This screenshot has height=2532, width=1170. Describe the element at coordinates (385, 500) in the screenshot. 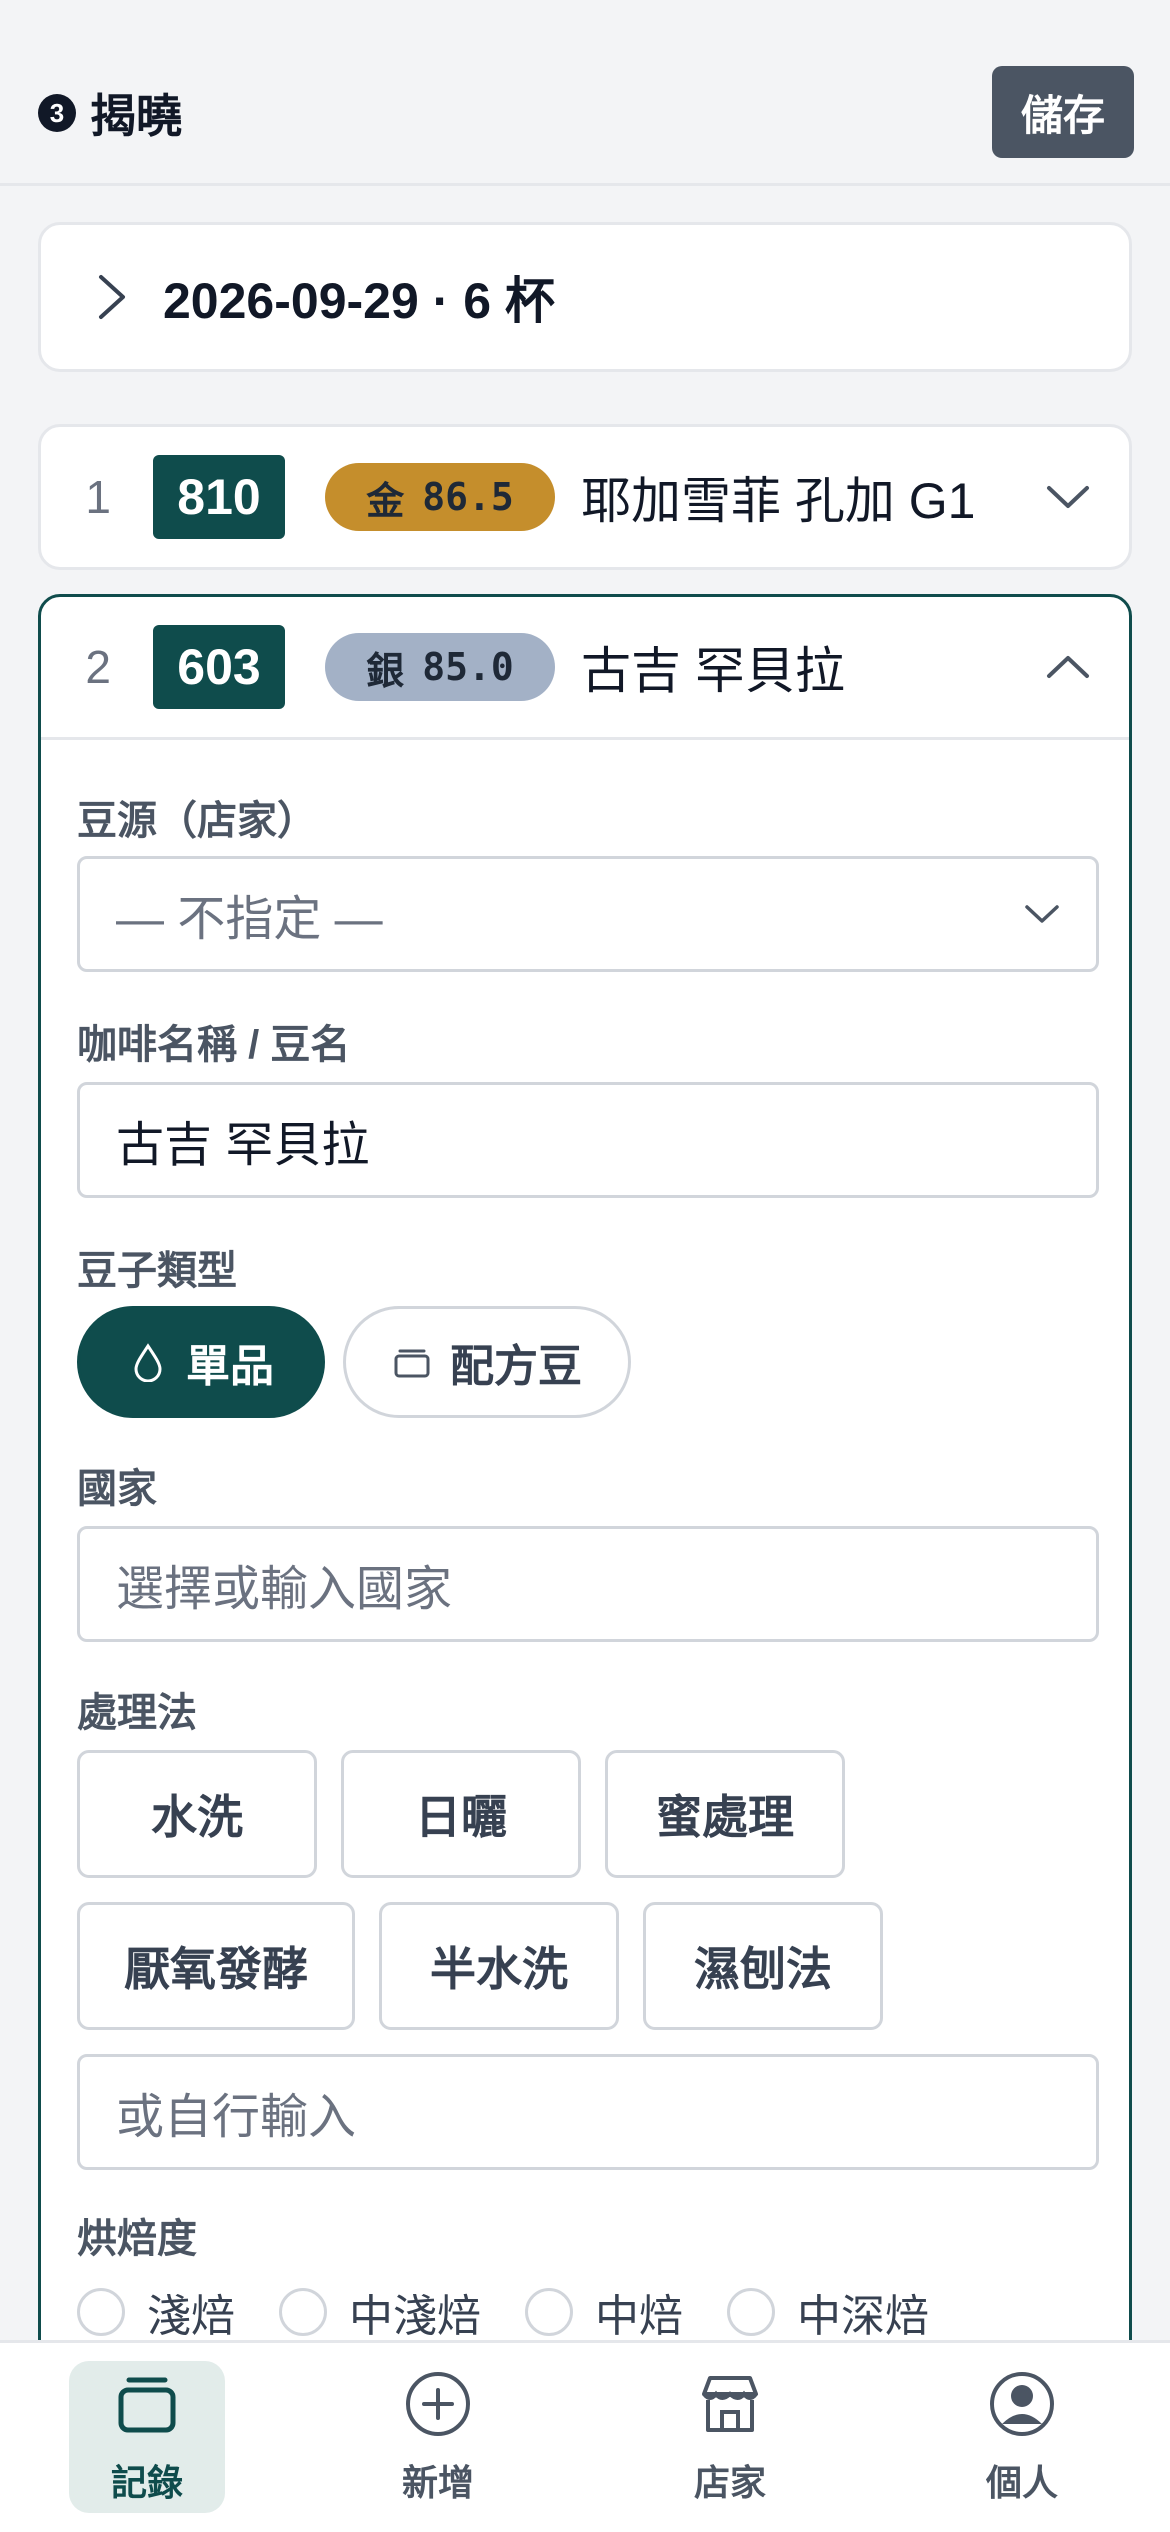

I see `medal-label: 金` at that location.